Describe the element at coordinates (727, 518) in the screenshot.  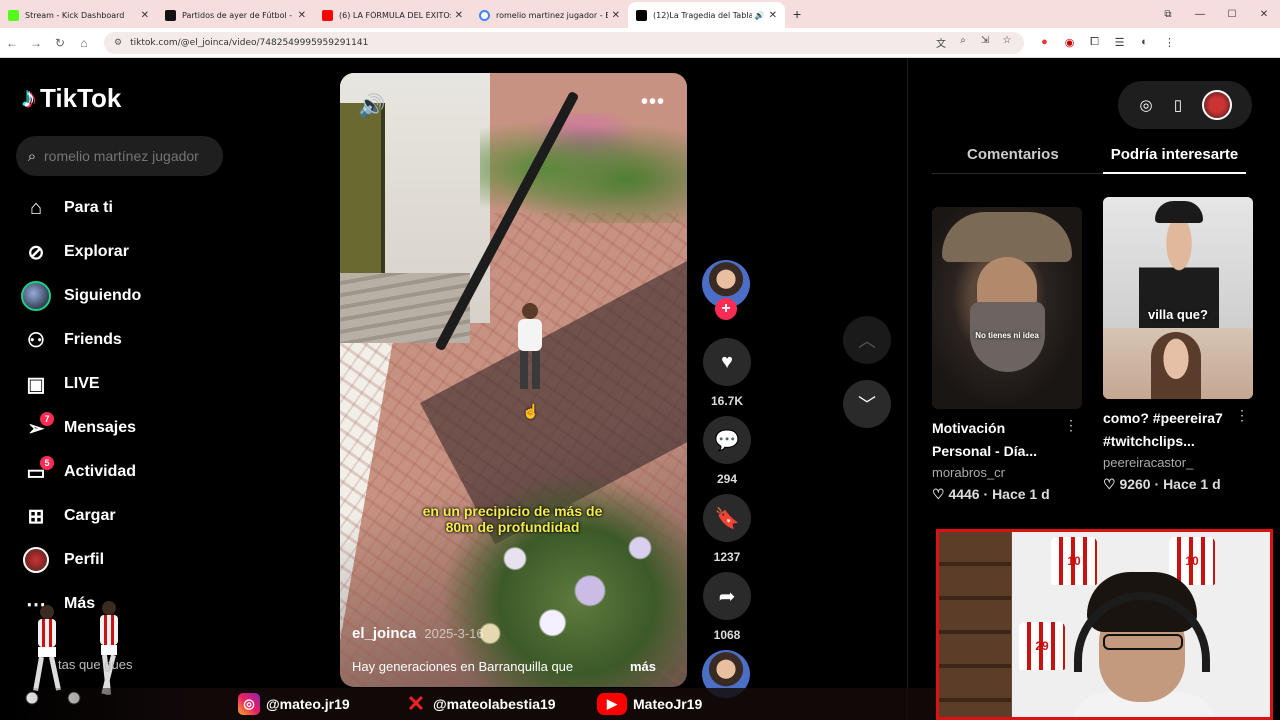
I see `bookmark-icon: 🔖` at that location.